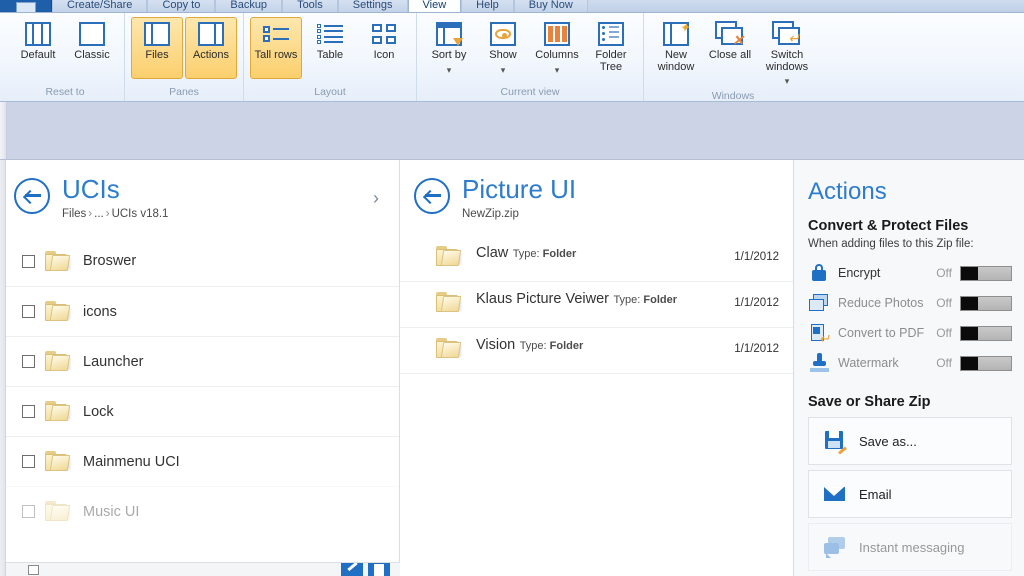 The height and width of the screenshot is (576, 1024). Describe the element at coordinates (74, 214) in the screenshot. I see `breadcrumb-root: Files` at that location.